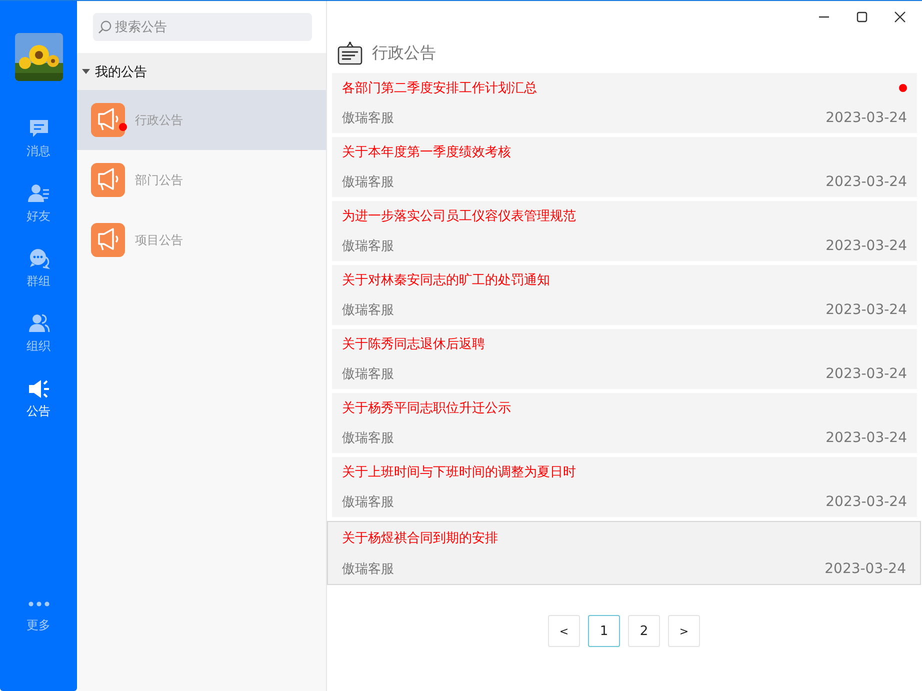  Describe the element at coordinates (426, 152) in the screenshot. I see `notice-title: 关于本年度第一季度绩效考核` at that location.